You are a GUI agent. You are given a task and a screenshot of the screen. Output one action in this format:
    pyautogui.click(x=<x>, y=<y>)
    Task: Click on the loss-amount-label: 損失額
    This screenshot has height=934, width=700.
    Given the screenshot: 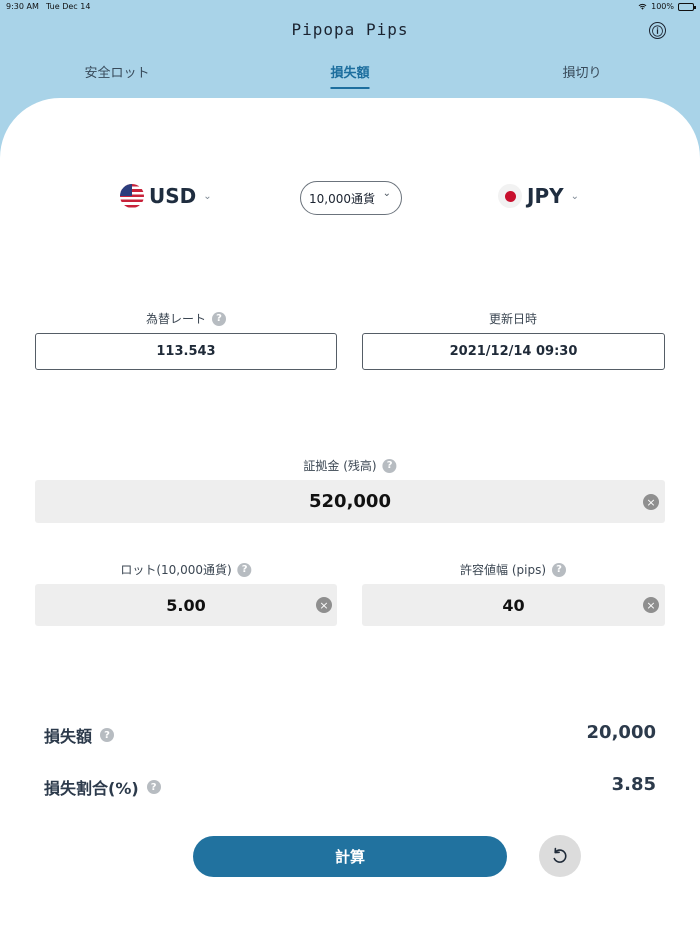 What is the action you would take?
    pyautogui.click(x=68, y=736)
    